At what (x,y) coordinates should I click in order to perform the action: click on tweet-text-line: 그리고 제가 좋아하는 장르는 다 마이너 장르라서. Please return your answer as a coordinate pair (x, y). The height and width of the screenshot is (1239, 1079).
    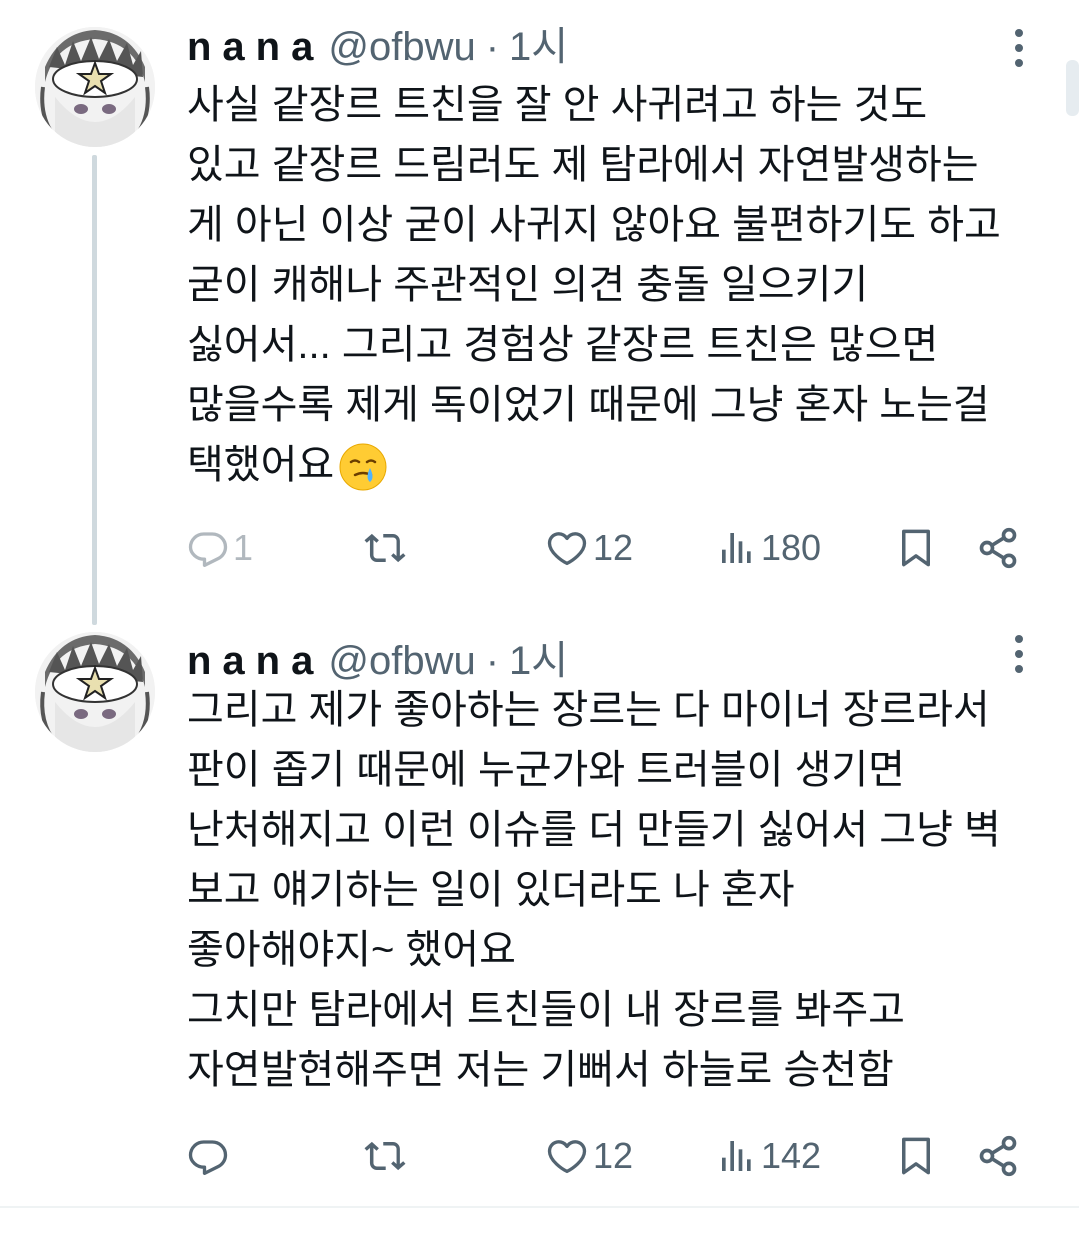
    Looking at the image, I should click on (588, 710).